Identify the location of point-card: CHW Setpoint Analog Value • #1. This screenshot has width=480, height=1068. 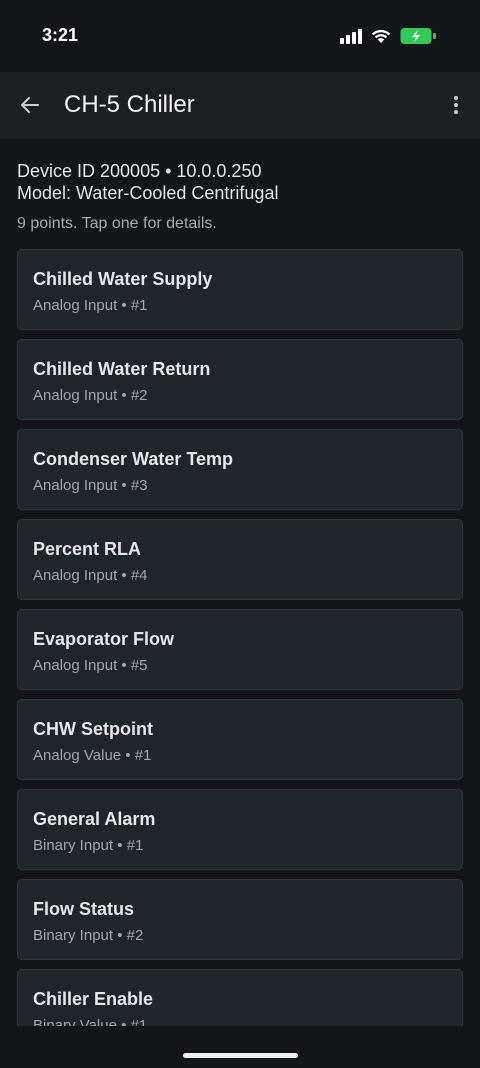
(240, 739).